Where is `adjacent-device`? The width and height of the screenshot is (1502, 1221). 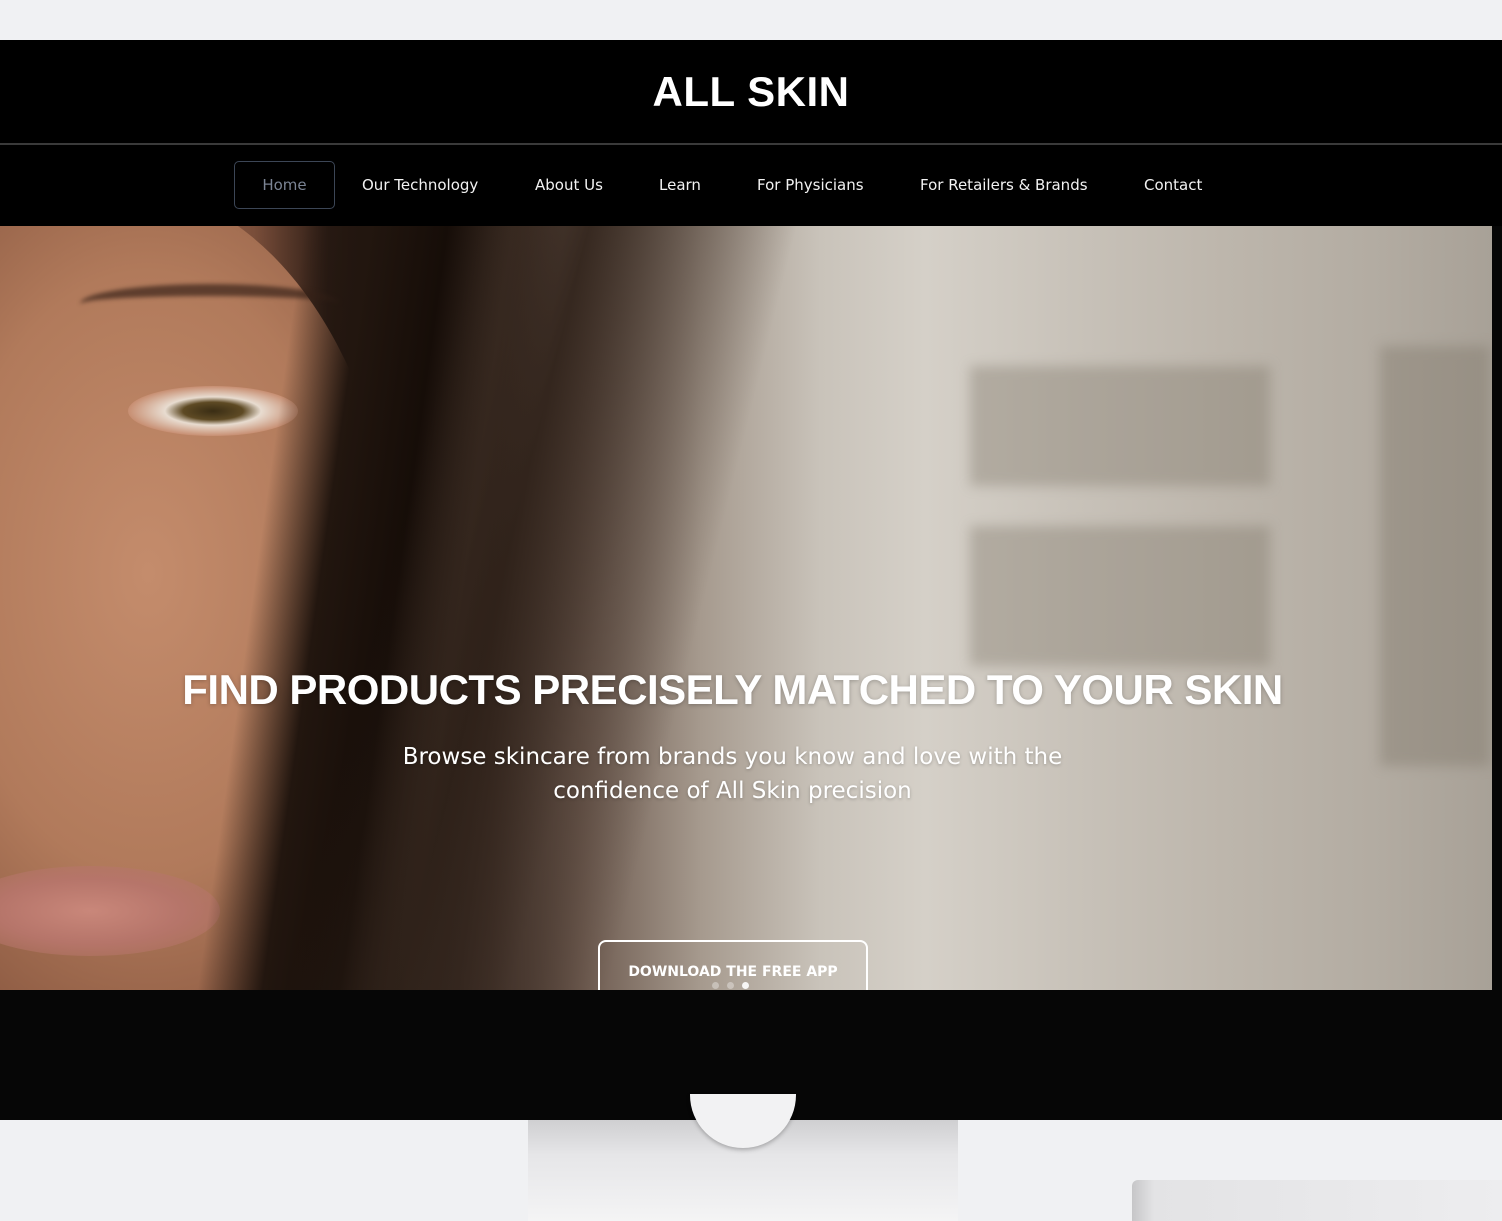 adjacent-device is located at coordinates (1317, 1200).